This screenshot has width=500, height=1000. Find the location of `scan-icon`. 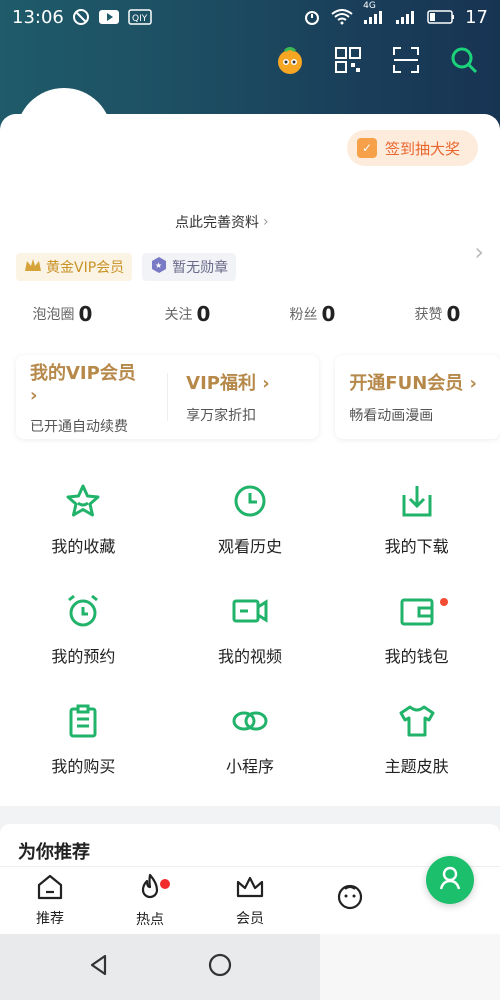

scan-icon is located at coordinates (406, 60).